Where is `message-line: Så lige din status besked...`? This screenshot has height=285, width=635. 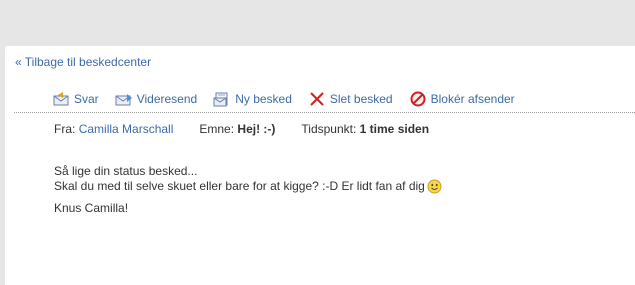
message-line: Så lige din status besked... is located at coordinates (248, 171).